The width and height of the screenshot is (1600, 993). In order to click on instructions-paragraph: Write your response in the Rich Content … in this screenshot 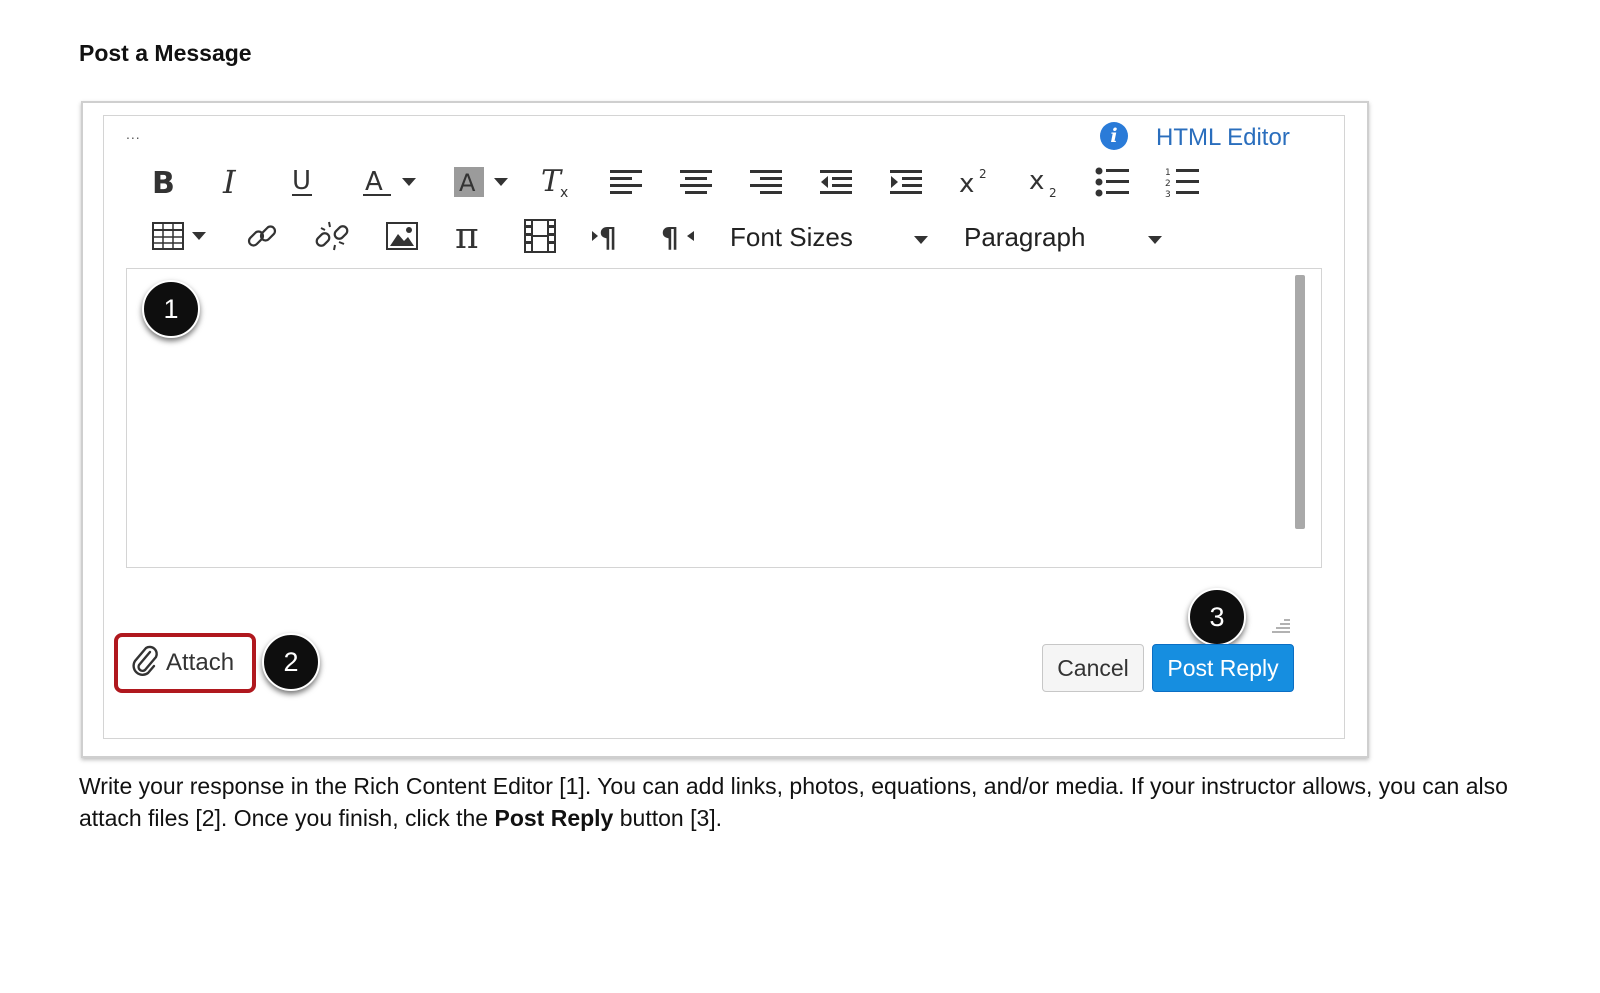, I will do `click(799, 802)`.